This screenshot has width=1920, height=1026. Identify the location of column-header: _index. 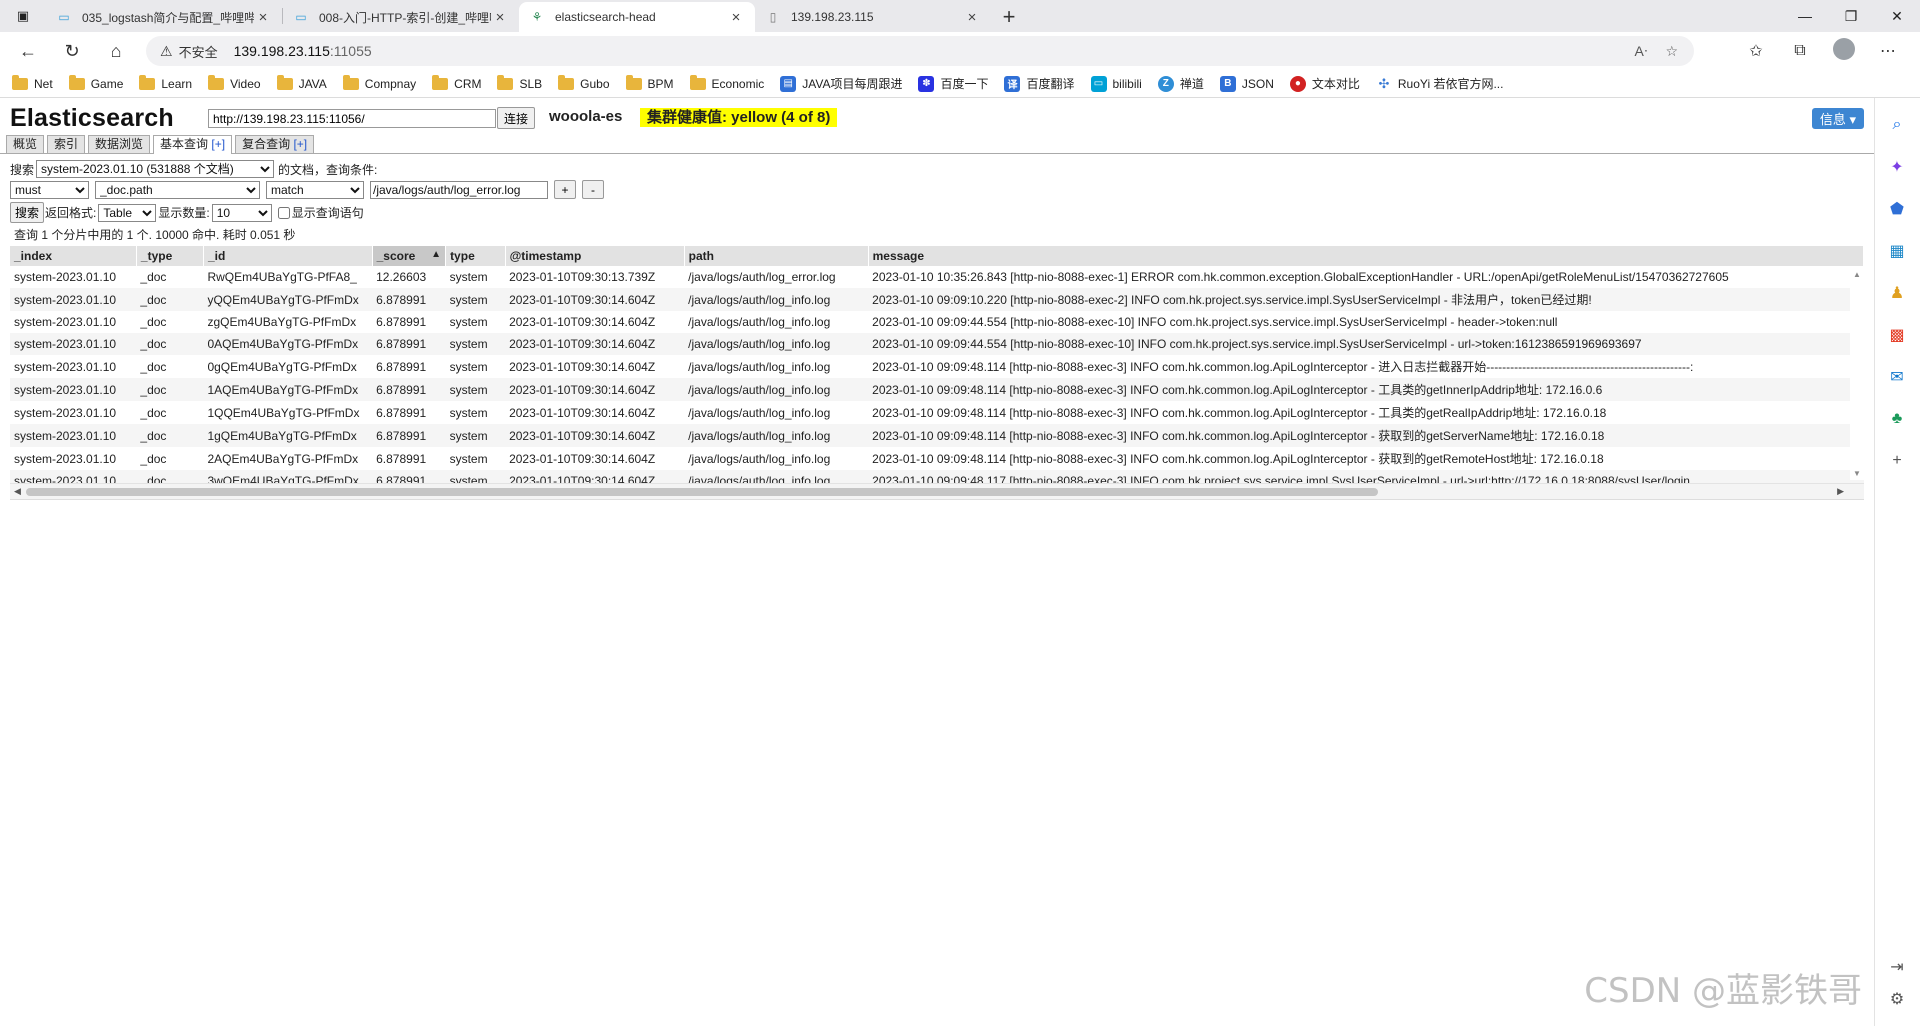
(73, 256).